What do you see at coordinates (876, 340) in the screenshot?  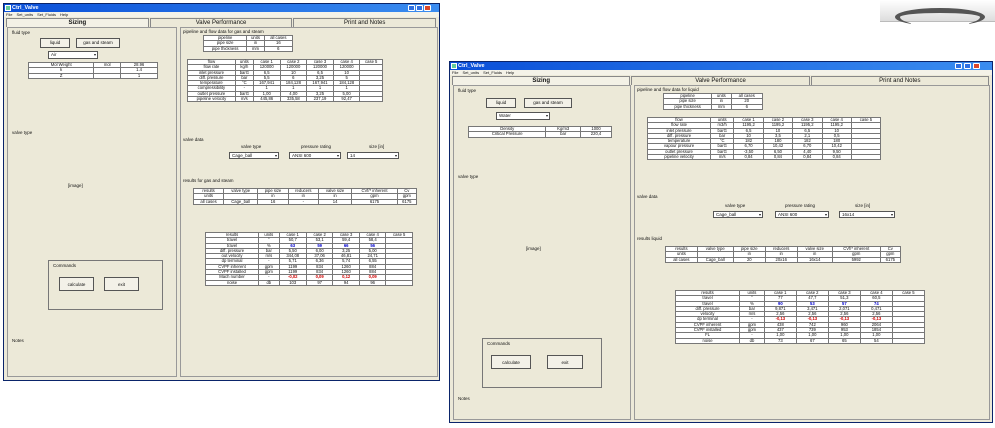 I see `table-cell: 54` at bounding box center [876, 340].